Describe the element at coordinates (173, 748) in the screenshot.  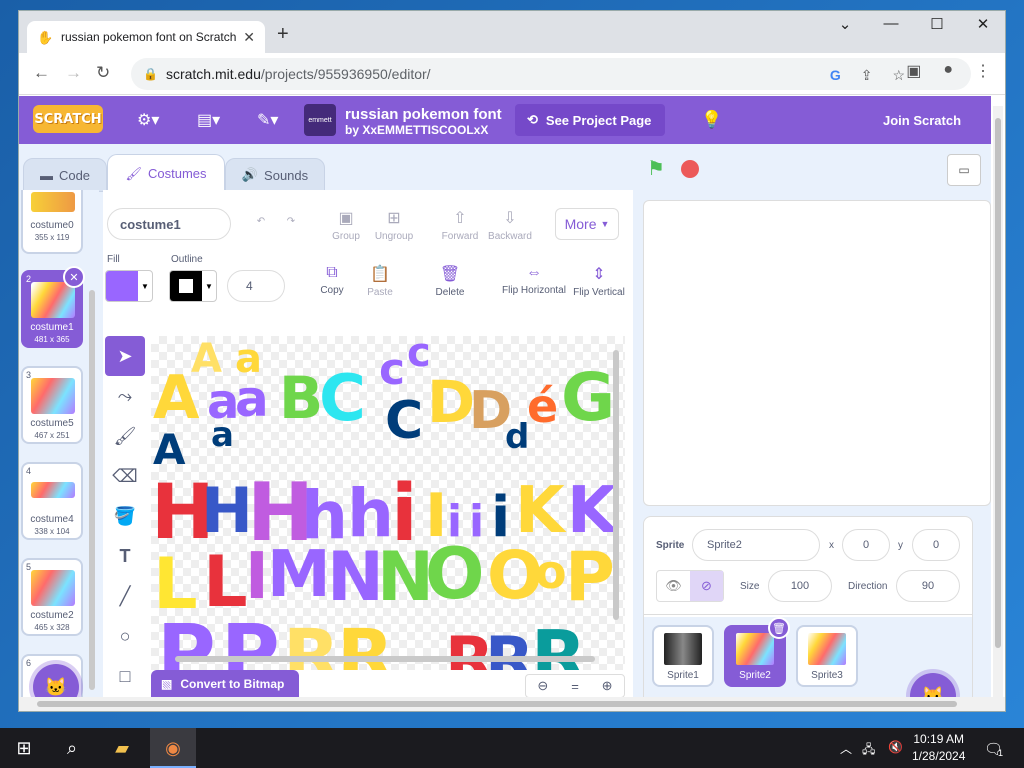
I see `chrome-icon: ◉` at that location.